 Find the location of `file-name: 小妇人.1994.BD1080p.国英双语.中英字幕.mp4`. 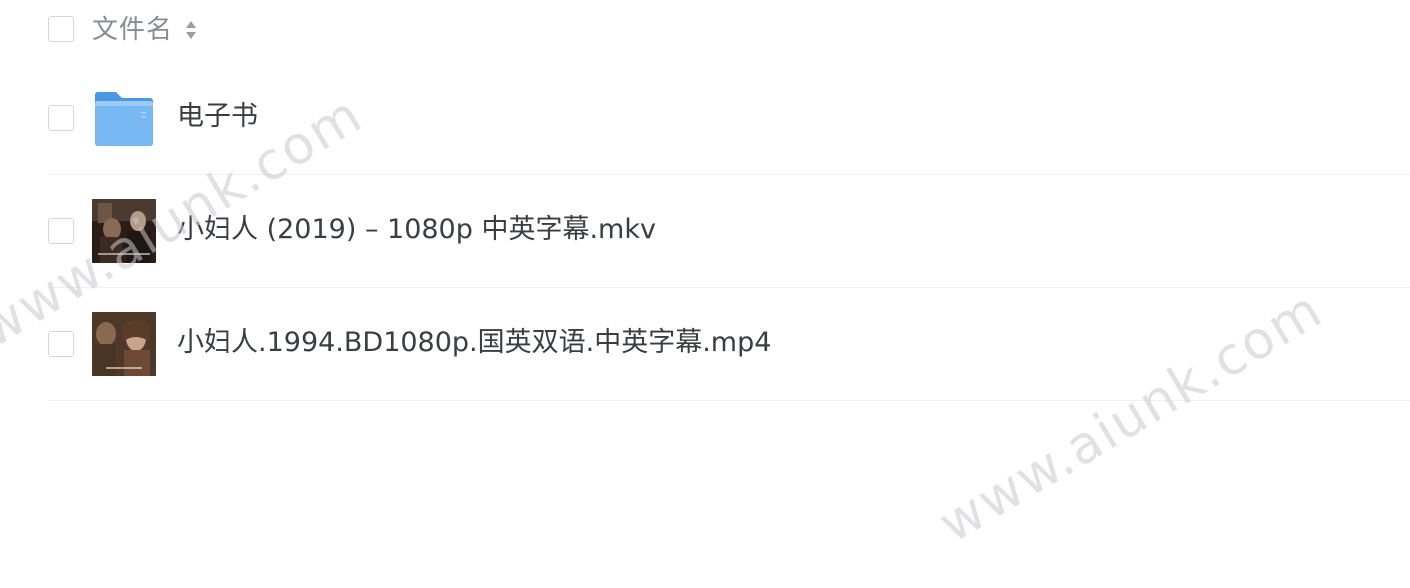

file-name: 小妇人.1994.BD1080p.国英双语.中英字幕.mp4 is located at coordinates (474, 343).